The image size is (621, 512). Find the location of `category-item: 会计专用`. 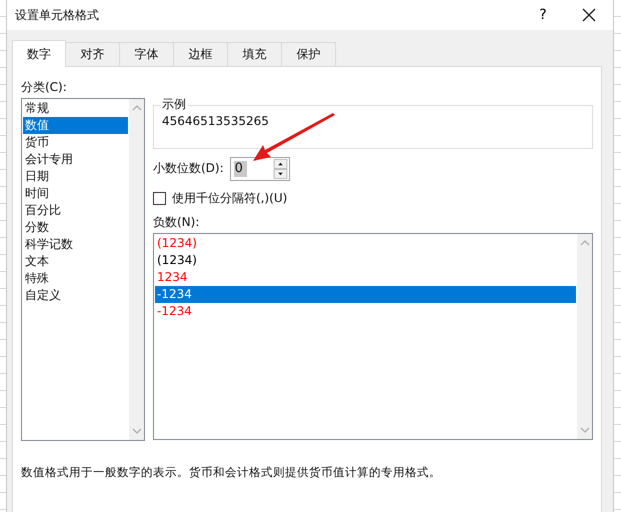

category-item: 会计专用 is located at coordinates (75, 159).